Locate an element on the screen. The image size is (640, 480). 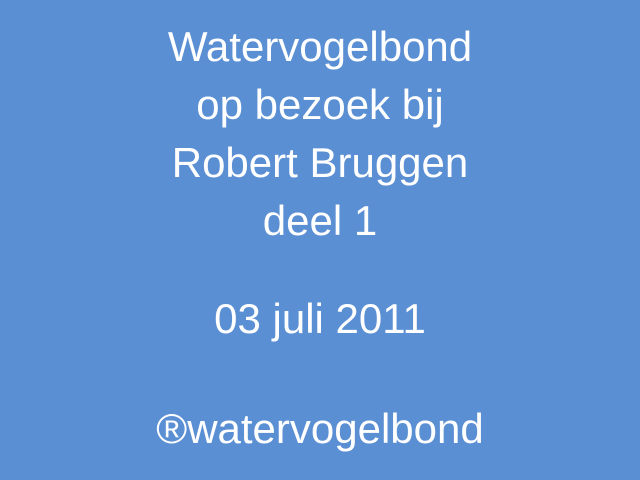
slide-date: 03 juli 2011 is located at coordinates (320, 318).